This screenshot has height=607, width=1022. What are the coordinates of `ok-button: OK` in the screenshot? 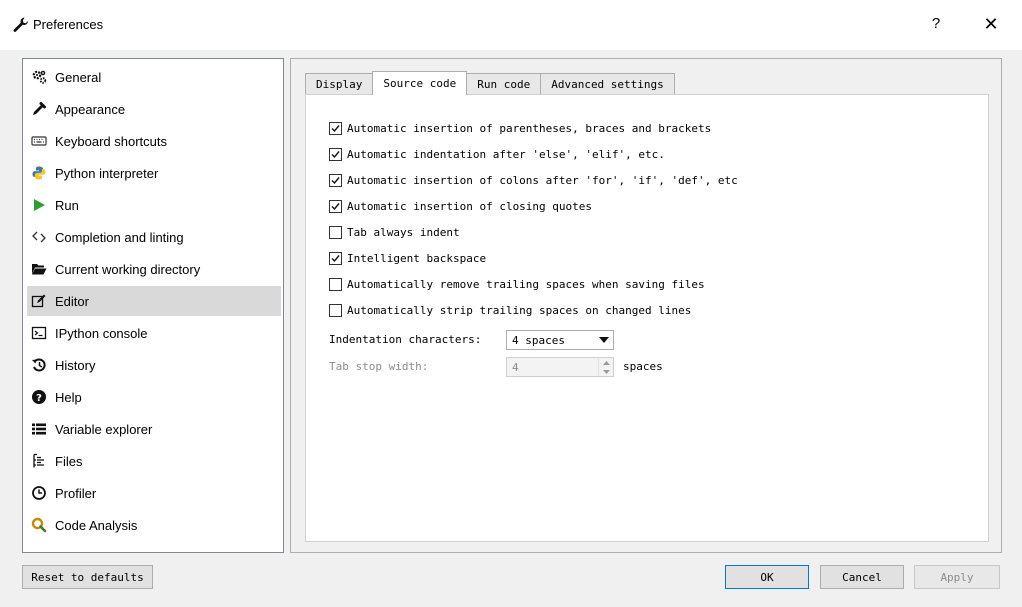 It's located at (767, 577).